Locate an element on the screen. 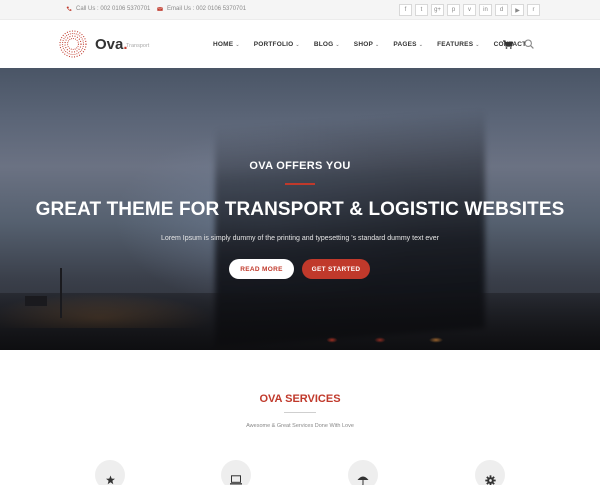 The height and width of the screenshot is (485, 600). umbrella-icon is located at coordinates (363, 480).